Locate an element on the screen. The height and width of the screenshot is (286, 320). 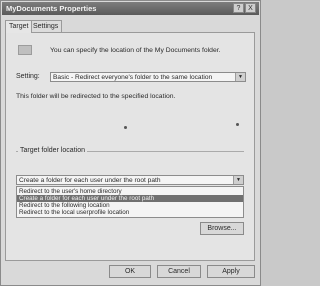
help-button: ? is located at coordinates (238, 8).